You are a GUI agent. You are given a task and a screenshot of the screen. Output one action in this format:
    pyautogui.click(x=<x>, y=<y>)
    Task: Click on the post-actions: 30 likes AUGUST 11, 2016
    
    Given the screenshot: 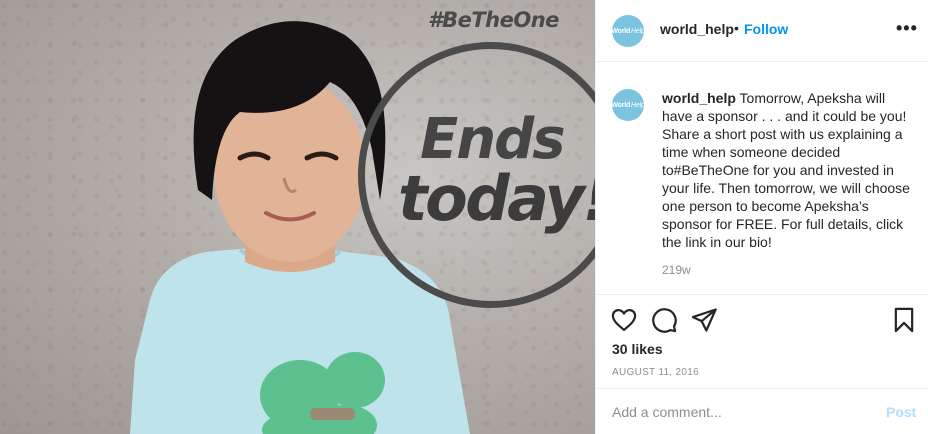 What is the action you would take?
    pyautogui.click(x=762, y=341)
    